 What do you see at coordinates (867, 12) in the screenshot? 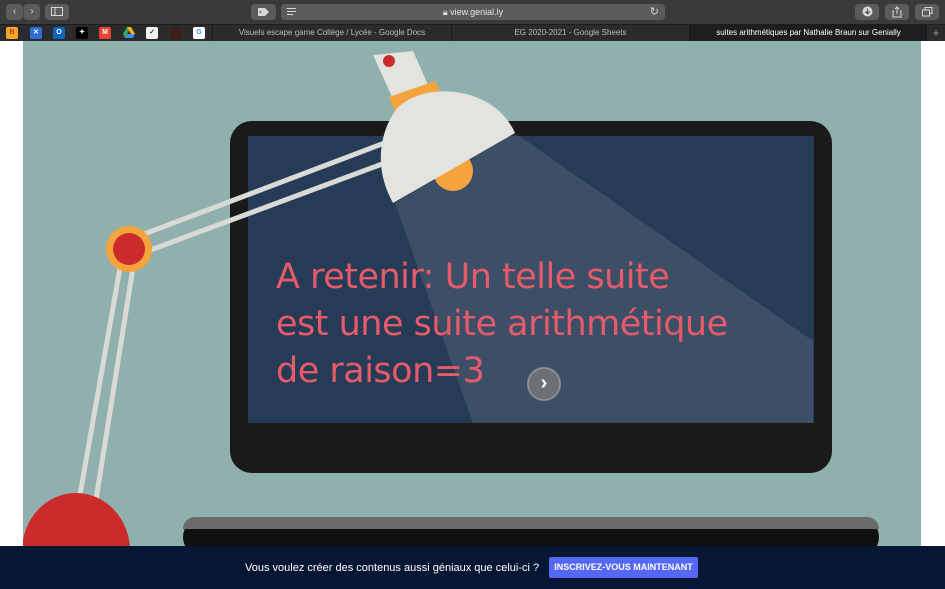
I see `download-icon` at bounding box center [867, 12].